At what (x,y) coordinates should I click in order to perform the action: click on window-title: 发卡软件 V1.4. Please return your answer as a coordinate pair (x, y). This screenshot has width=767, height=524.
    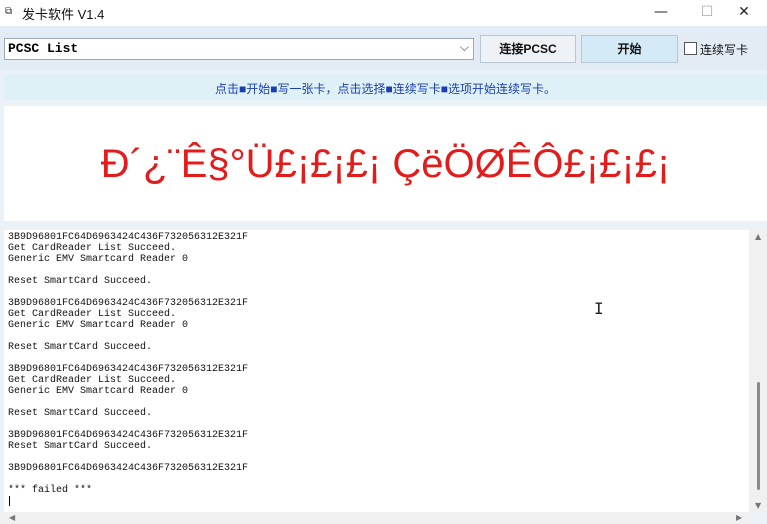
    Looking at the image, I should click on (63, 14).